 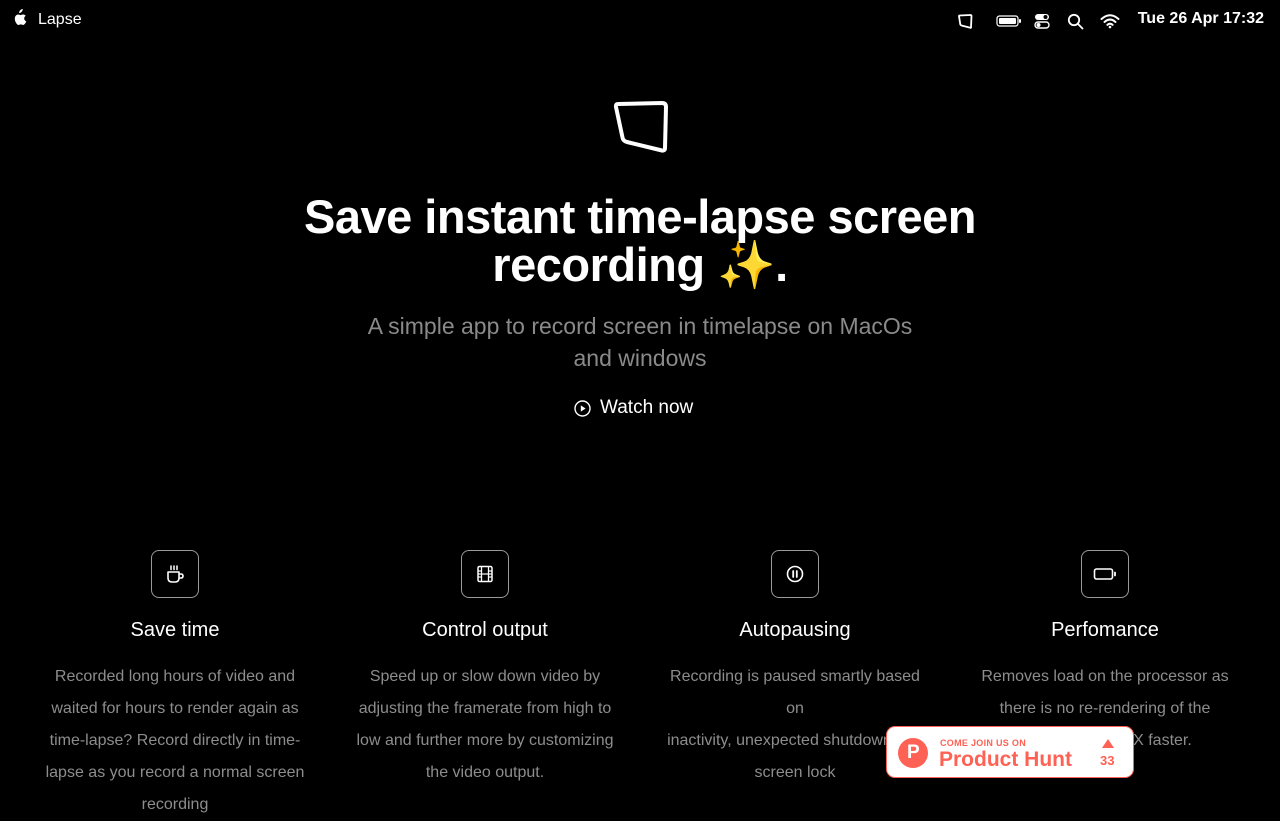 I want to click on desc-line: Speed up or slow down video by, so click(x=485, y=676).